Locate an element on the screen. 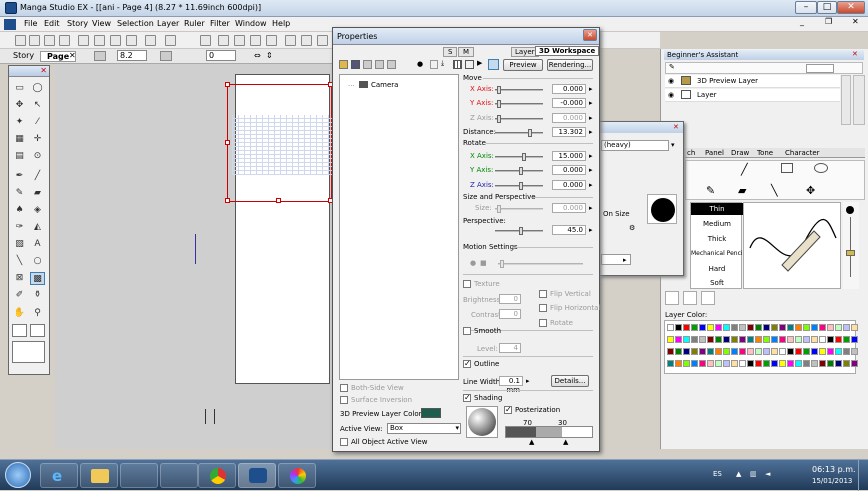 The image size is (868, 491). move-z-field: 0.000 is located at coordinates (569, 118).